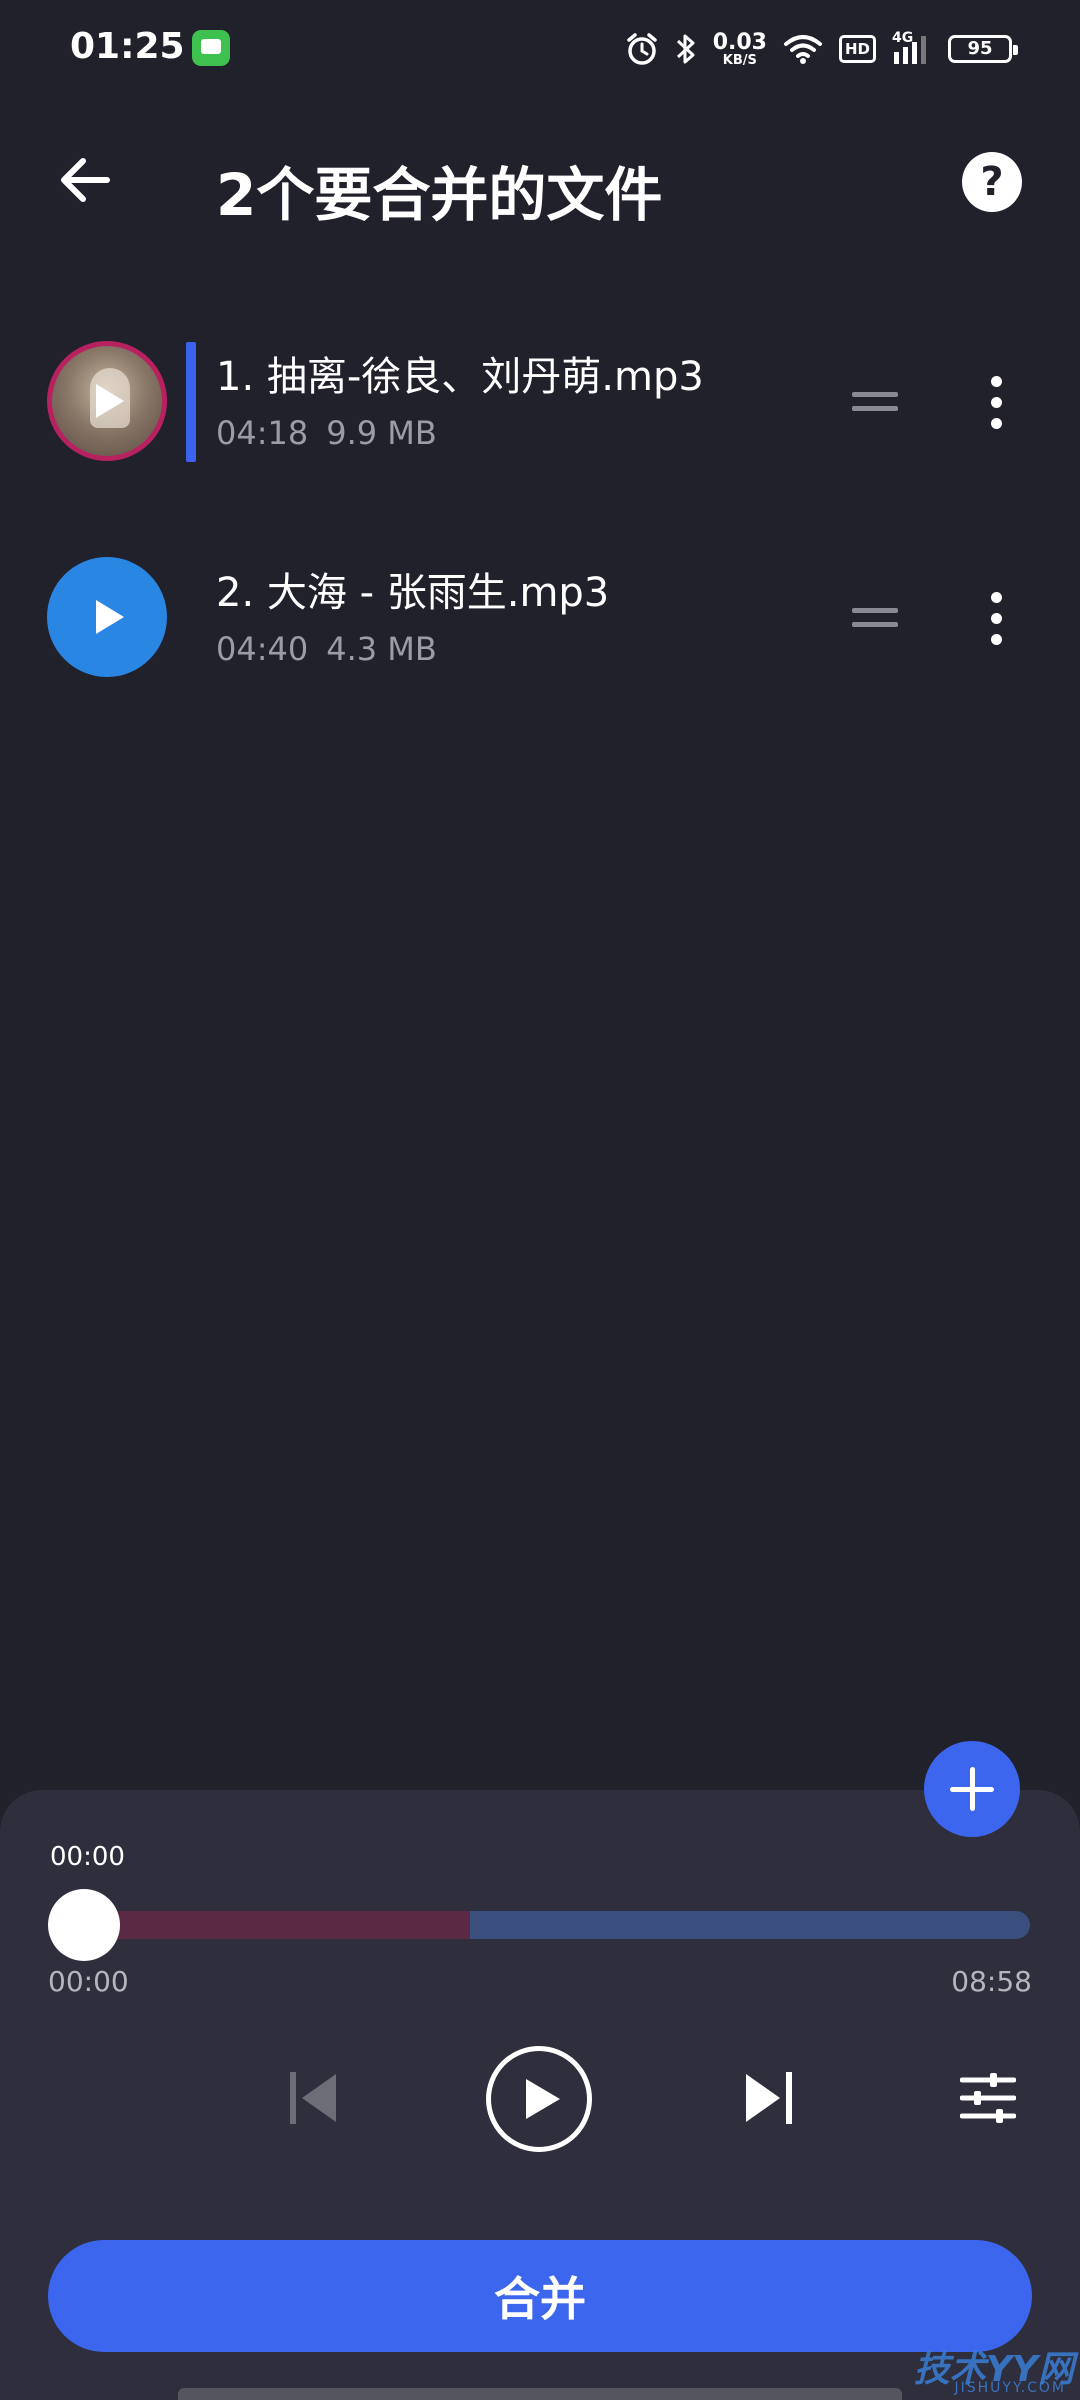 The height and width of the screenshot is (2400, 1080). I want to click on add-file-button, so click(972, 1789).